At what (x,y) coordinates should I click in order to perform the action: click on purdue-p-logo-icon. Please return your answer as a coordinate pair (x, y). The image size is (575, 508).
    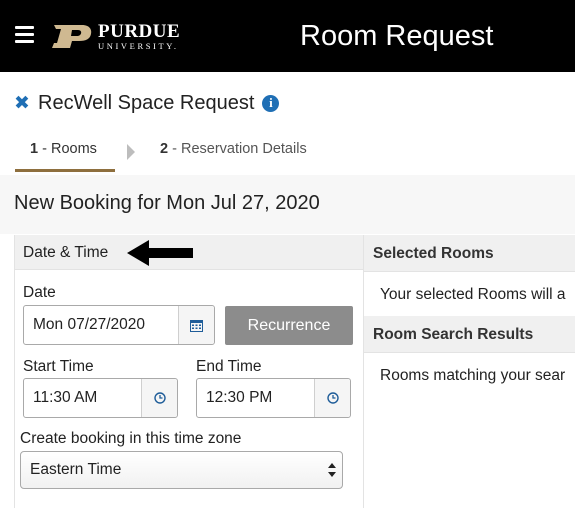
    Looking at the image, I should click on (72, 36).